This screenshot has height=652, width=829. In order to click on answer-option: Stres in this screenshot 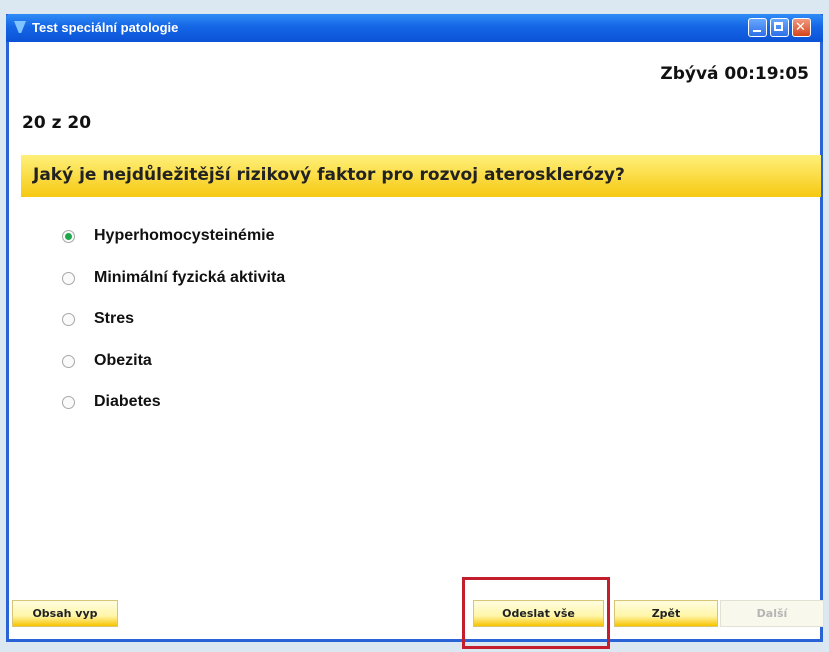, I will do `click(173, 328)`.